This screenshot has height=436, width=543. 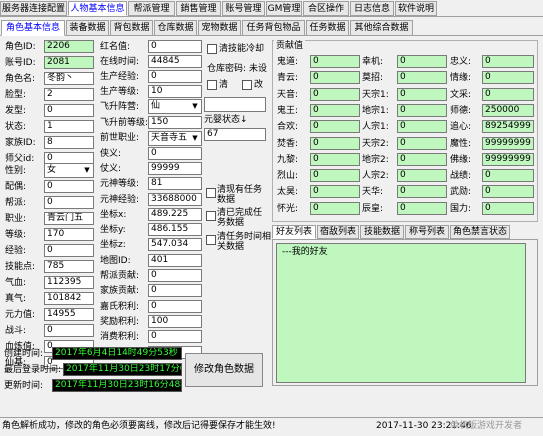 What do you see at coordinates (69, 62) in the screenshot?
I see `col1-field: 2081` at bounding box center [69, 62].